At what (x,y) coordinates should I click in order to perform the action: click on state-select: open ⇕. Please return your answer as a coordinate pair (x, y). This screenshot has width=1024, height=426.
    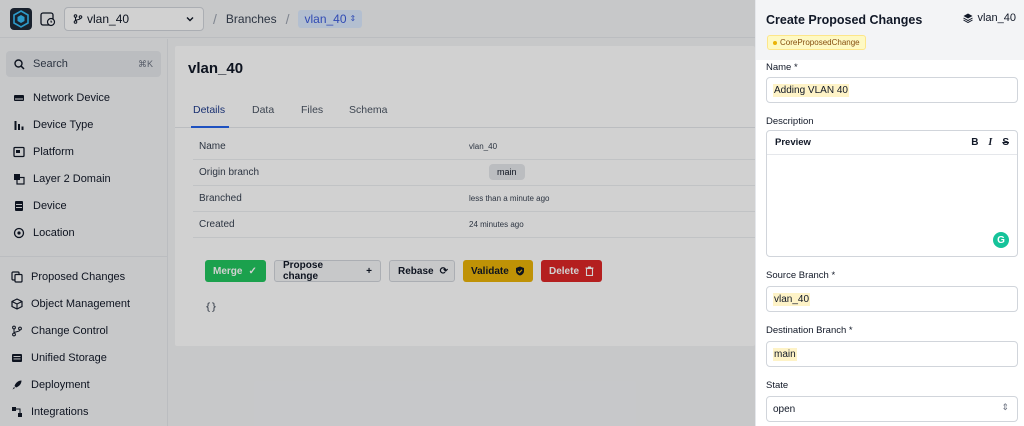
    Looking at the image, I should click on (892, 409).